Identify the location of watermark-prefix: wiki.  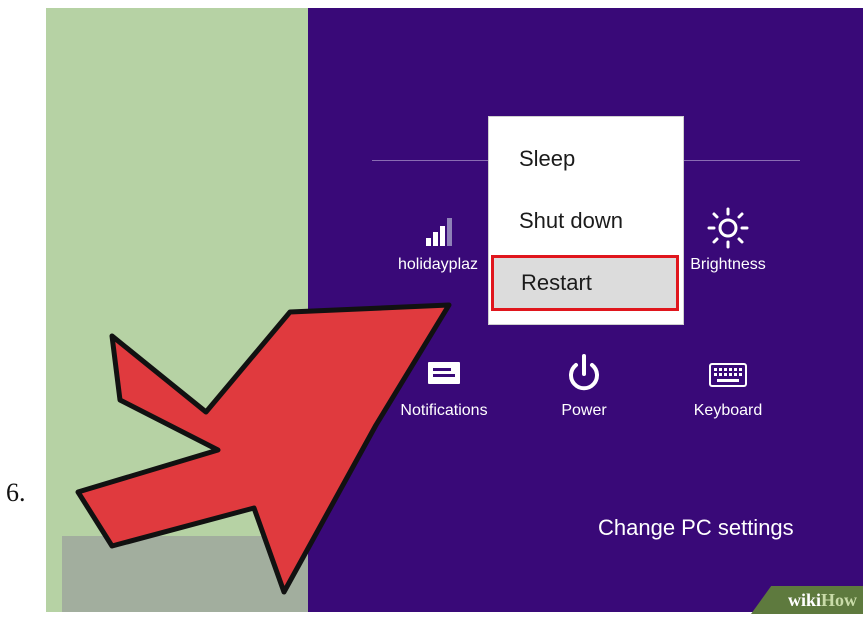
(804, 600).